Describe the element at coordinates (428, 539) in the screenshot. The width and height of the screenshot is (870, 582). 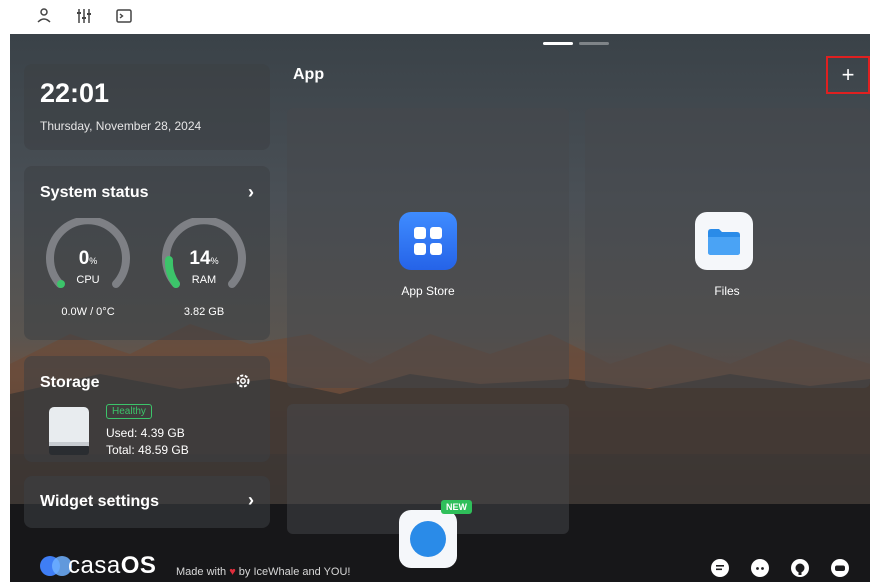
I see `app-icon` at that location.